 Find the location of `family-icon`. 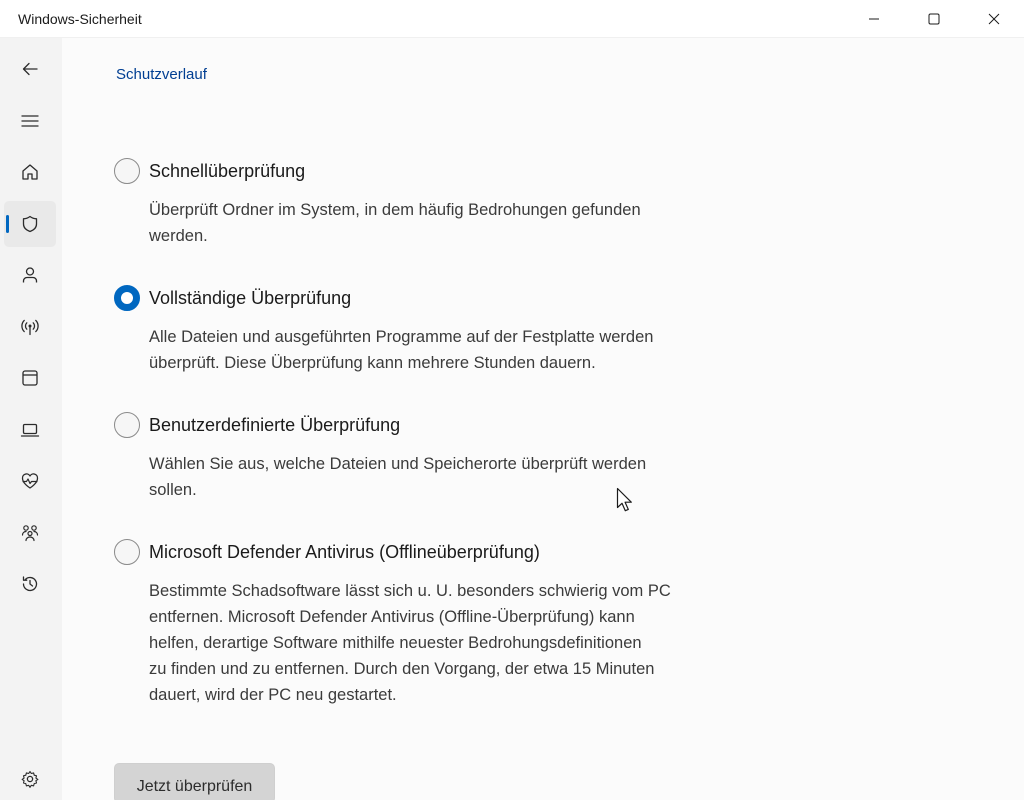

family-icon is located at coordinates (30, 533).